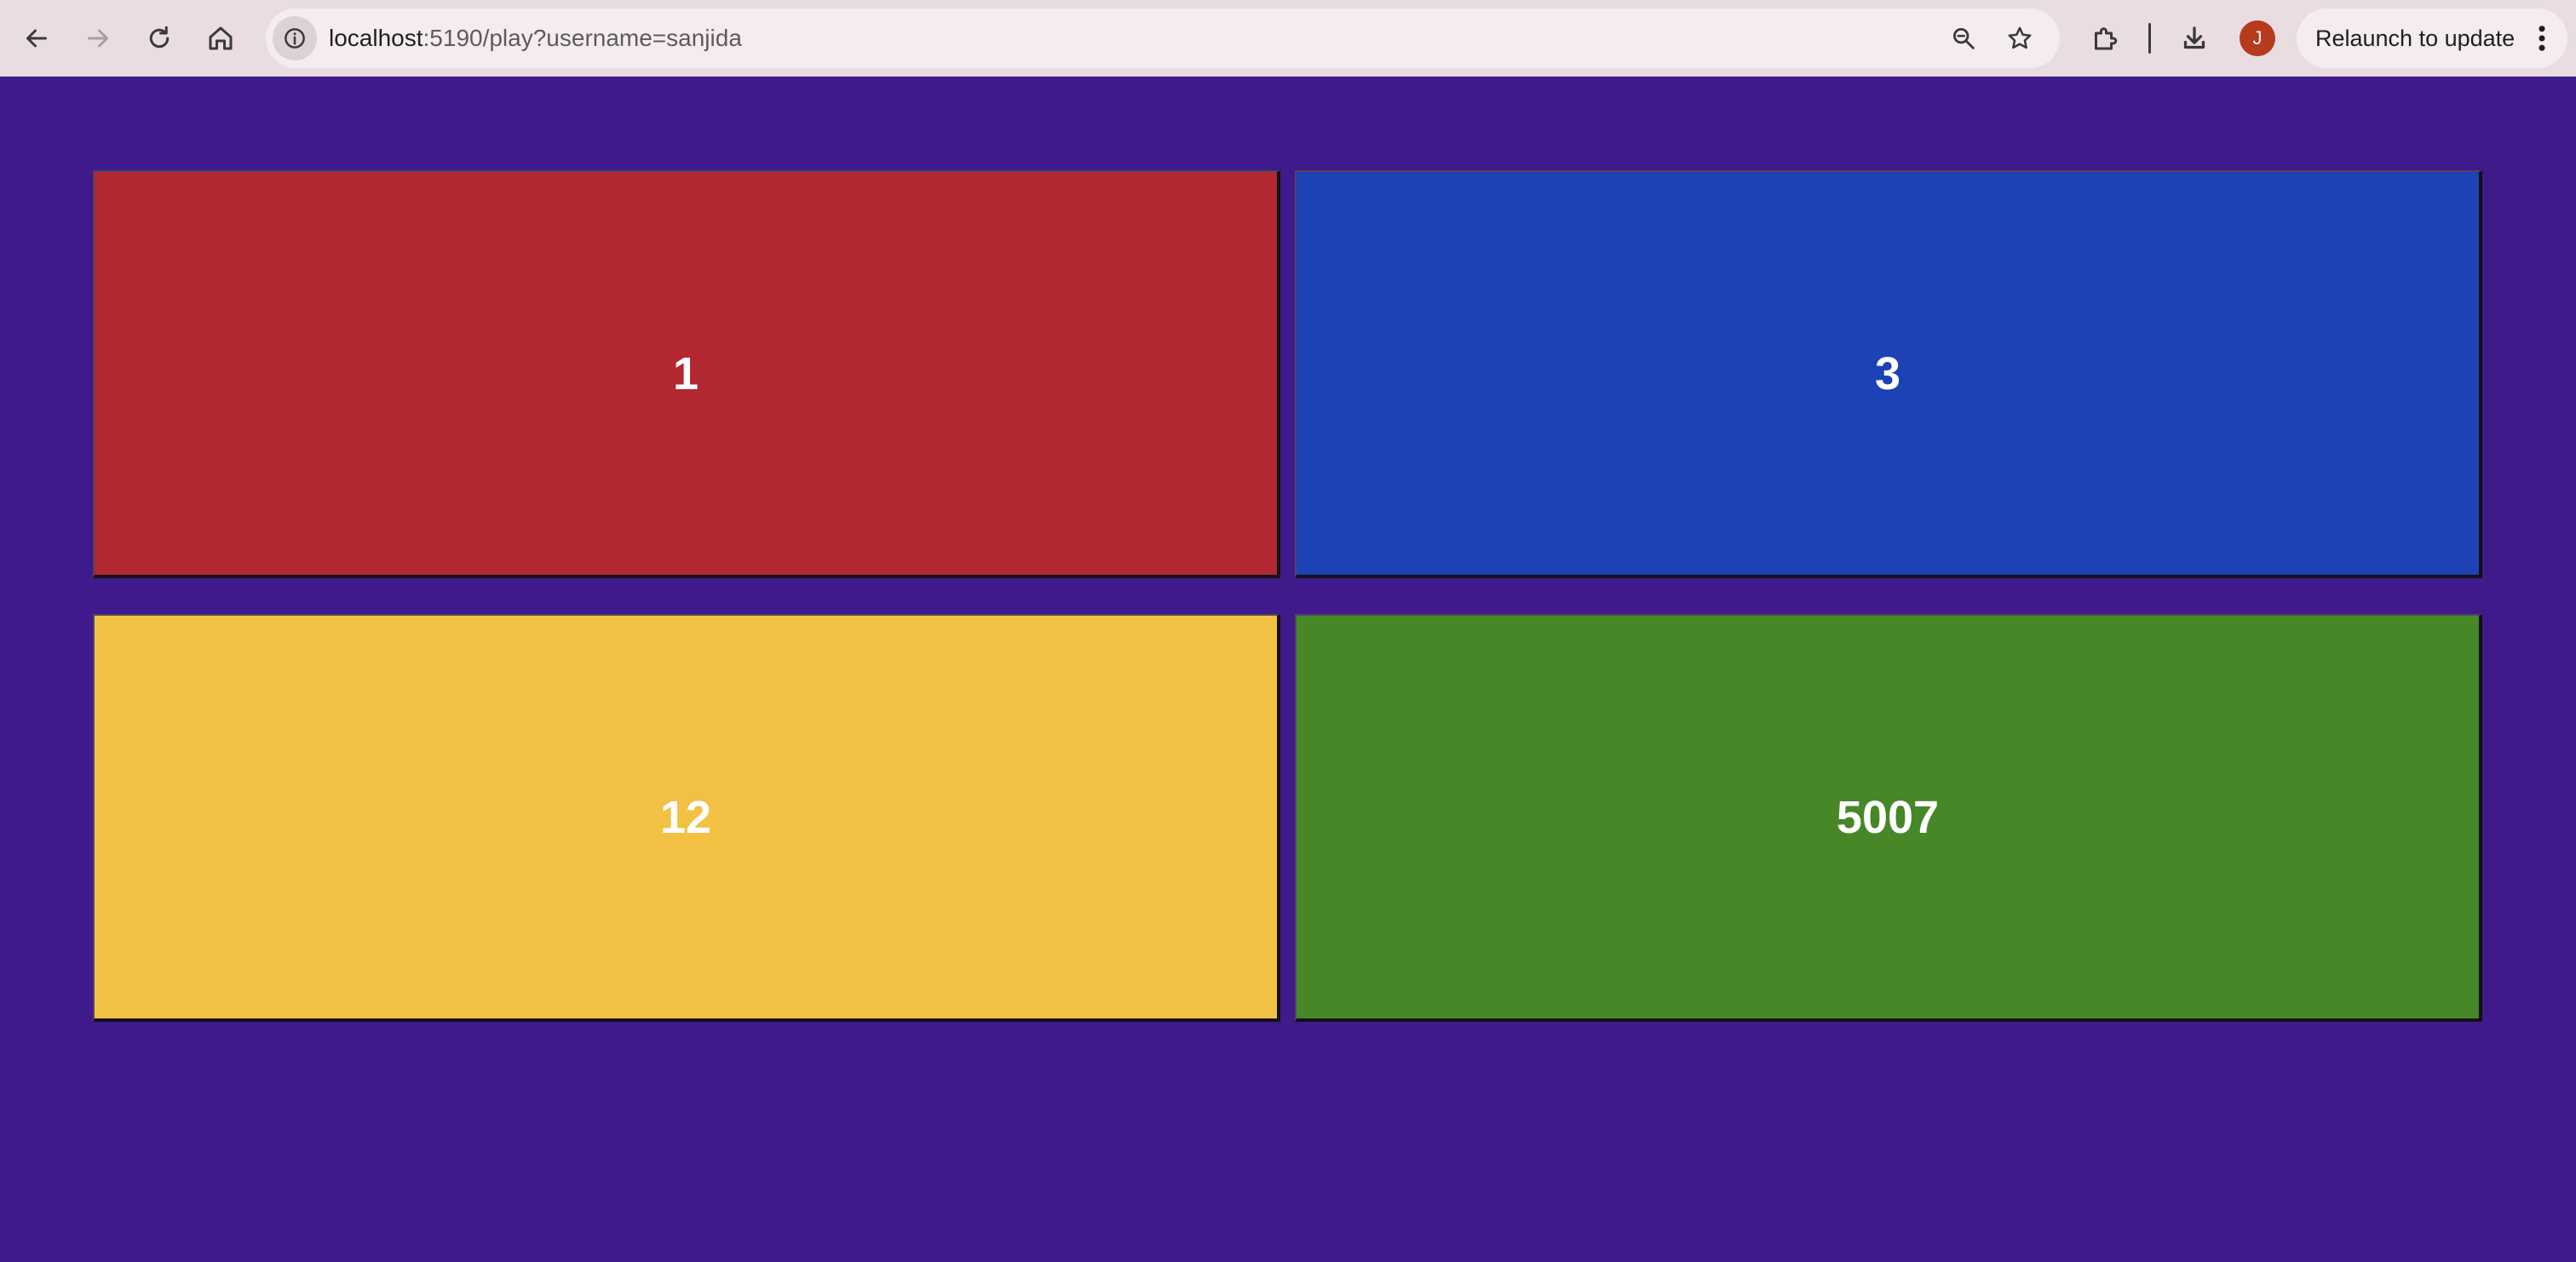  I want to click on zoom-button, so click(1964, 38).